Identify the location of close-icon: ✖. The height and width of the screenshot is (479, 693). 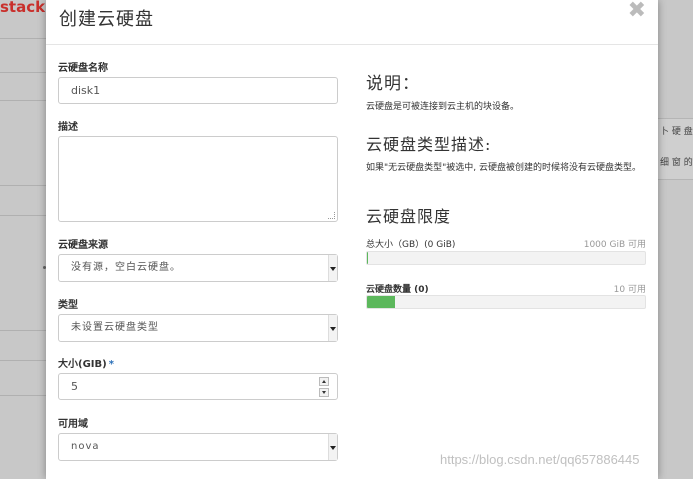
(637, 11).